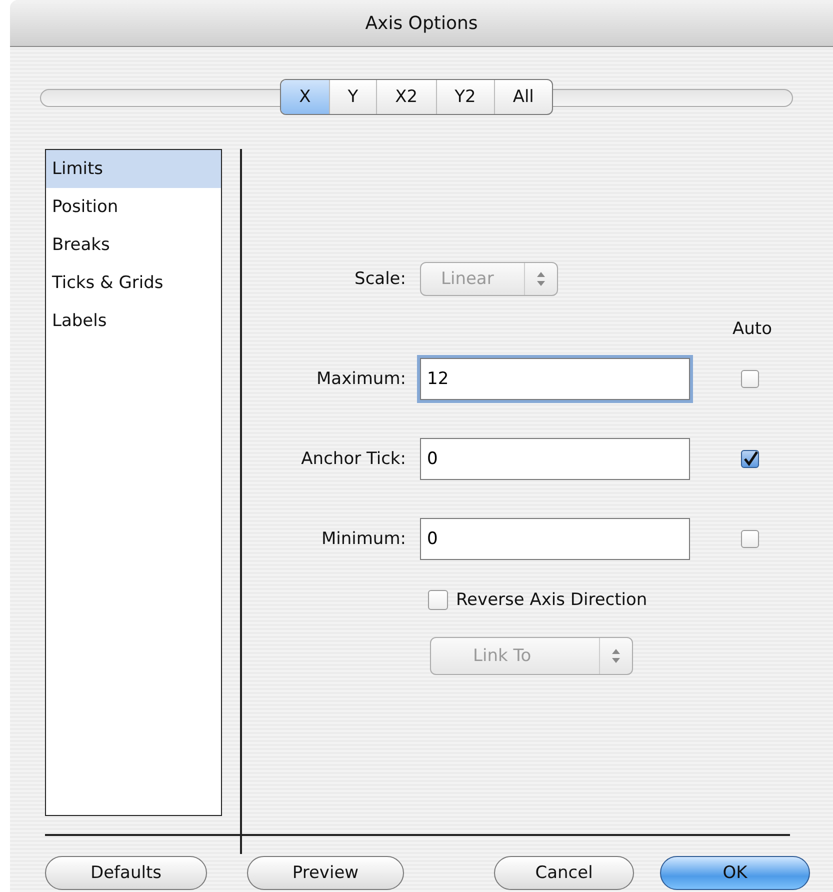 Image resolution: width=833 pixels, height=892 pixels. I want to click on axis-tab: Y2, so click(465, 97).